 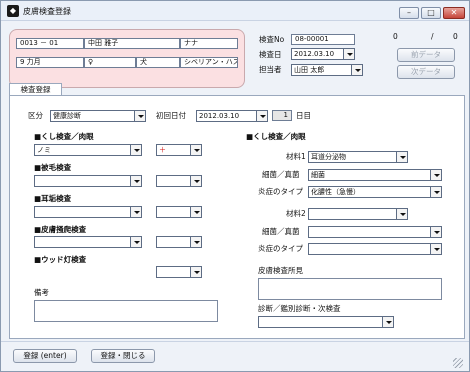 What do you see at coordinates (350, 289) in the screenshot?
I see `findings-textarea` at bounding box center [350, 289].